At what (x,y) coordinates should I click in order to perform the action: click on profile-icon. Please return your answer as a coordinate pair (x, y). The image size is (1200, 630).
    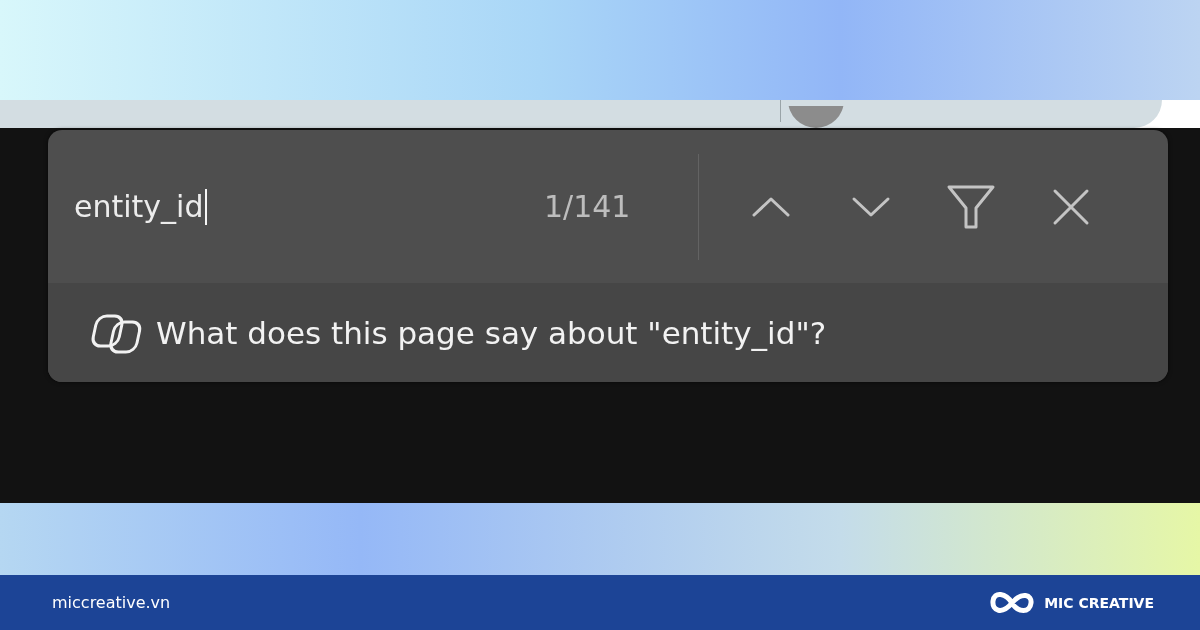
    Looking at the image, I should click on (816, 117).